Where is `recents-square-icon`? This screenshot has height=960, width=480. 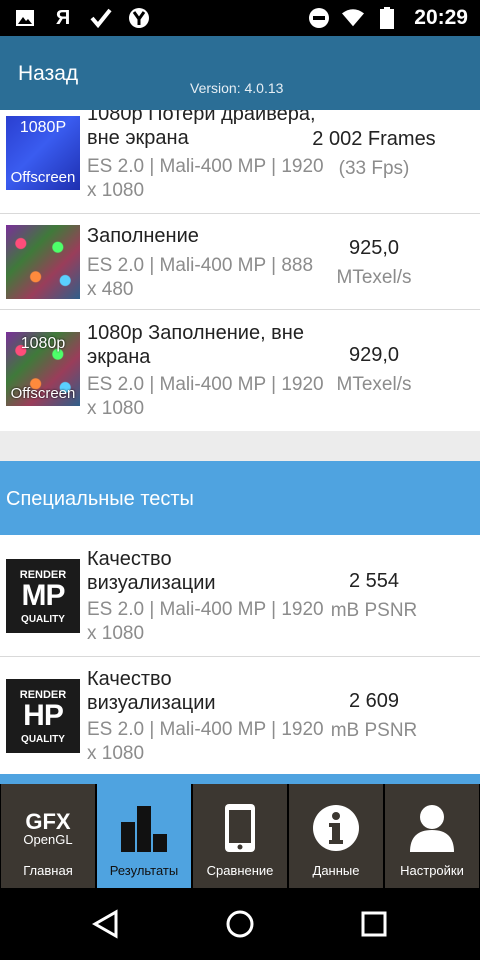 recents-square-icon is located at coordinates (374, 924).